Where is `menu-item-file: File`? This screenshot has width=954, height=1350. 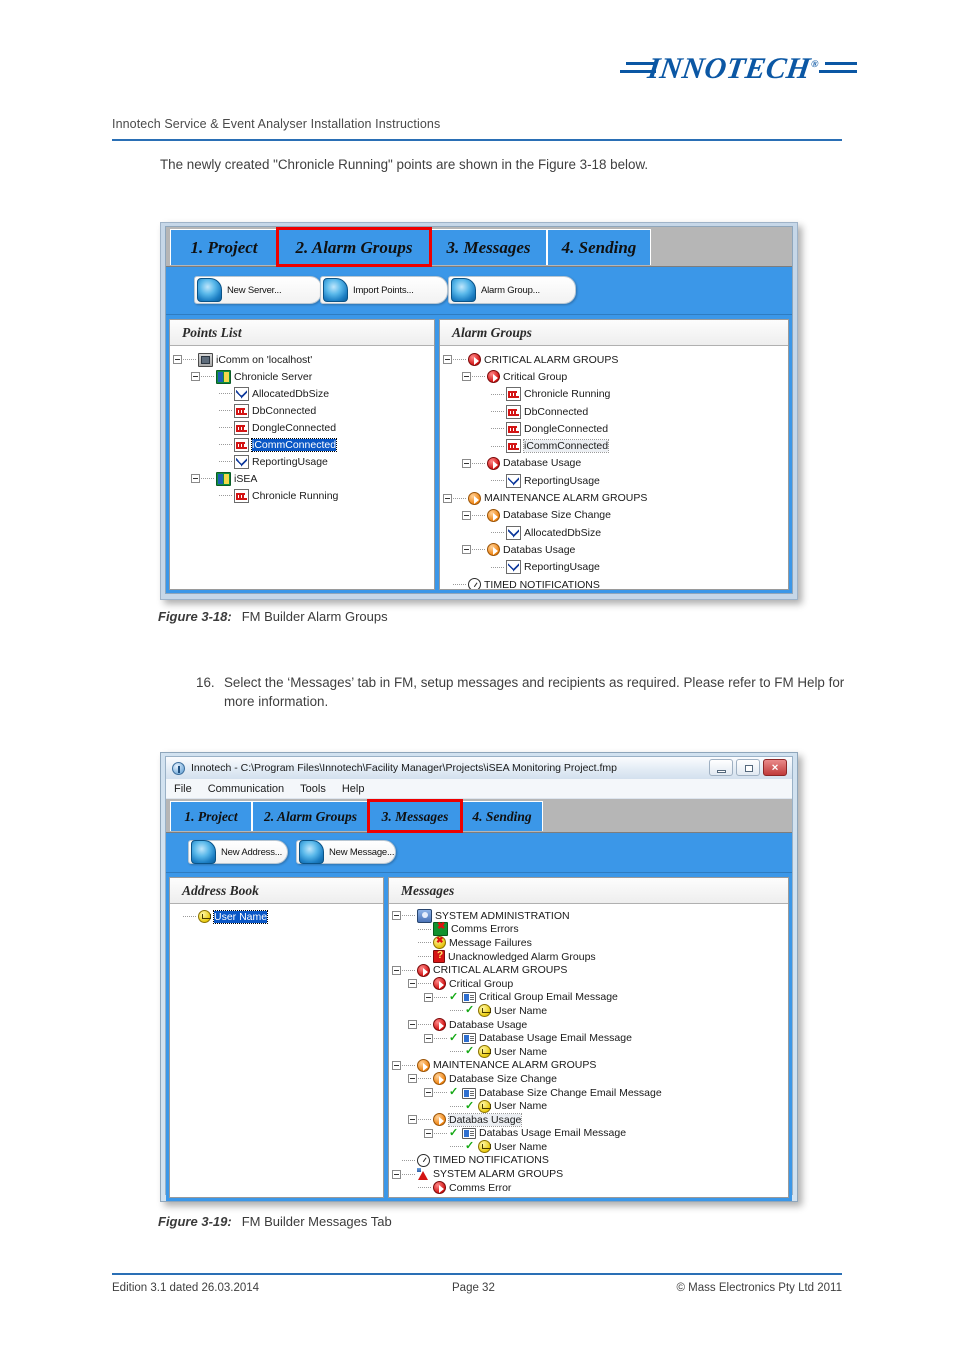
menu-item-file: File is located at coordinates (183, 789).